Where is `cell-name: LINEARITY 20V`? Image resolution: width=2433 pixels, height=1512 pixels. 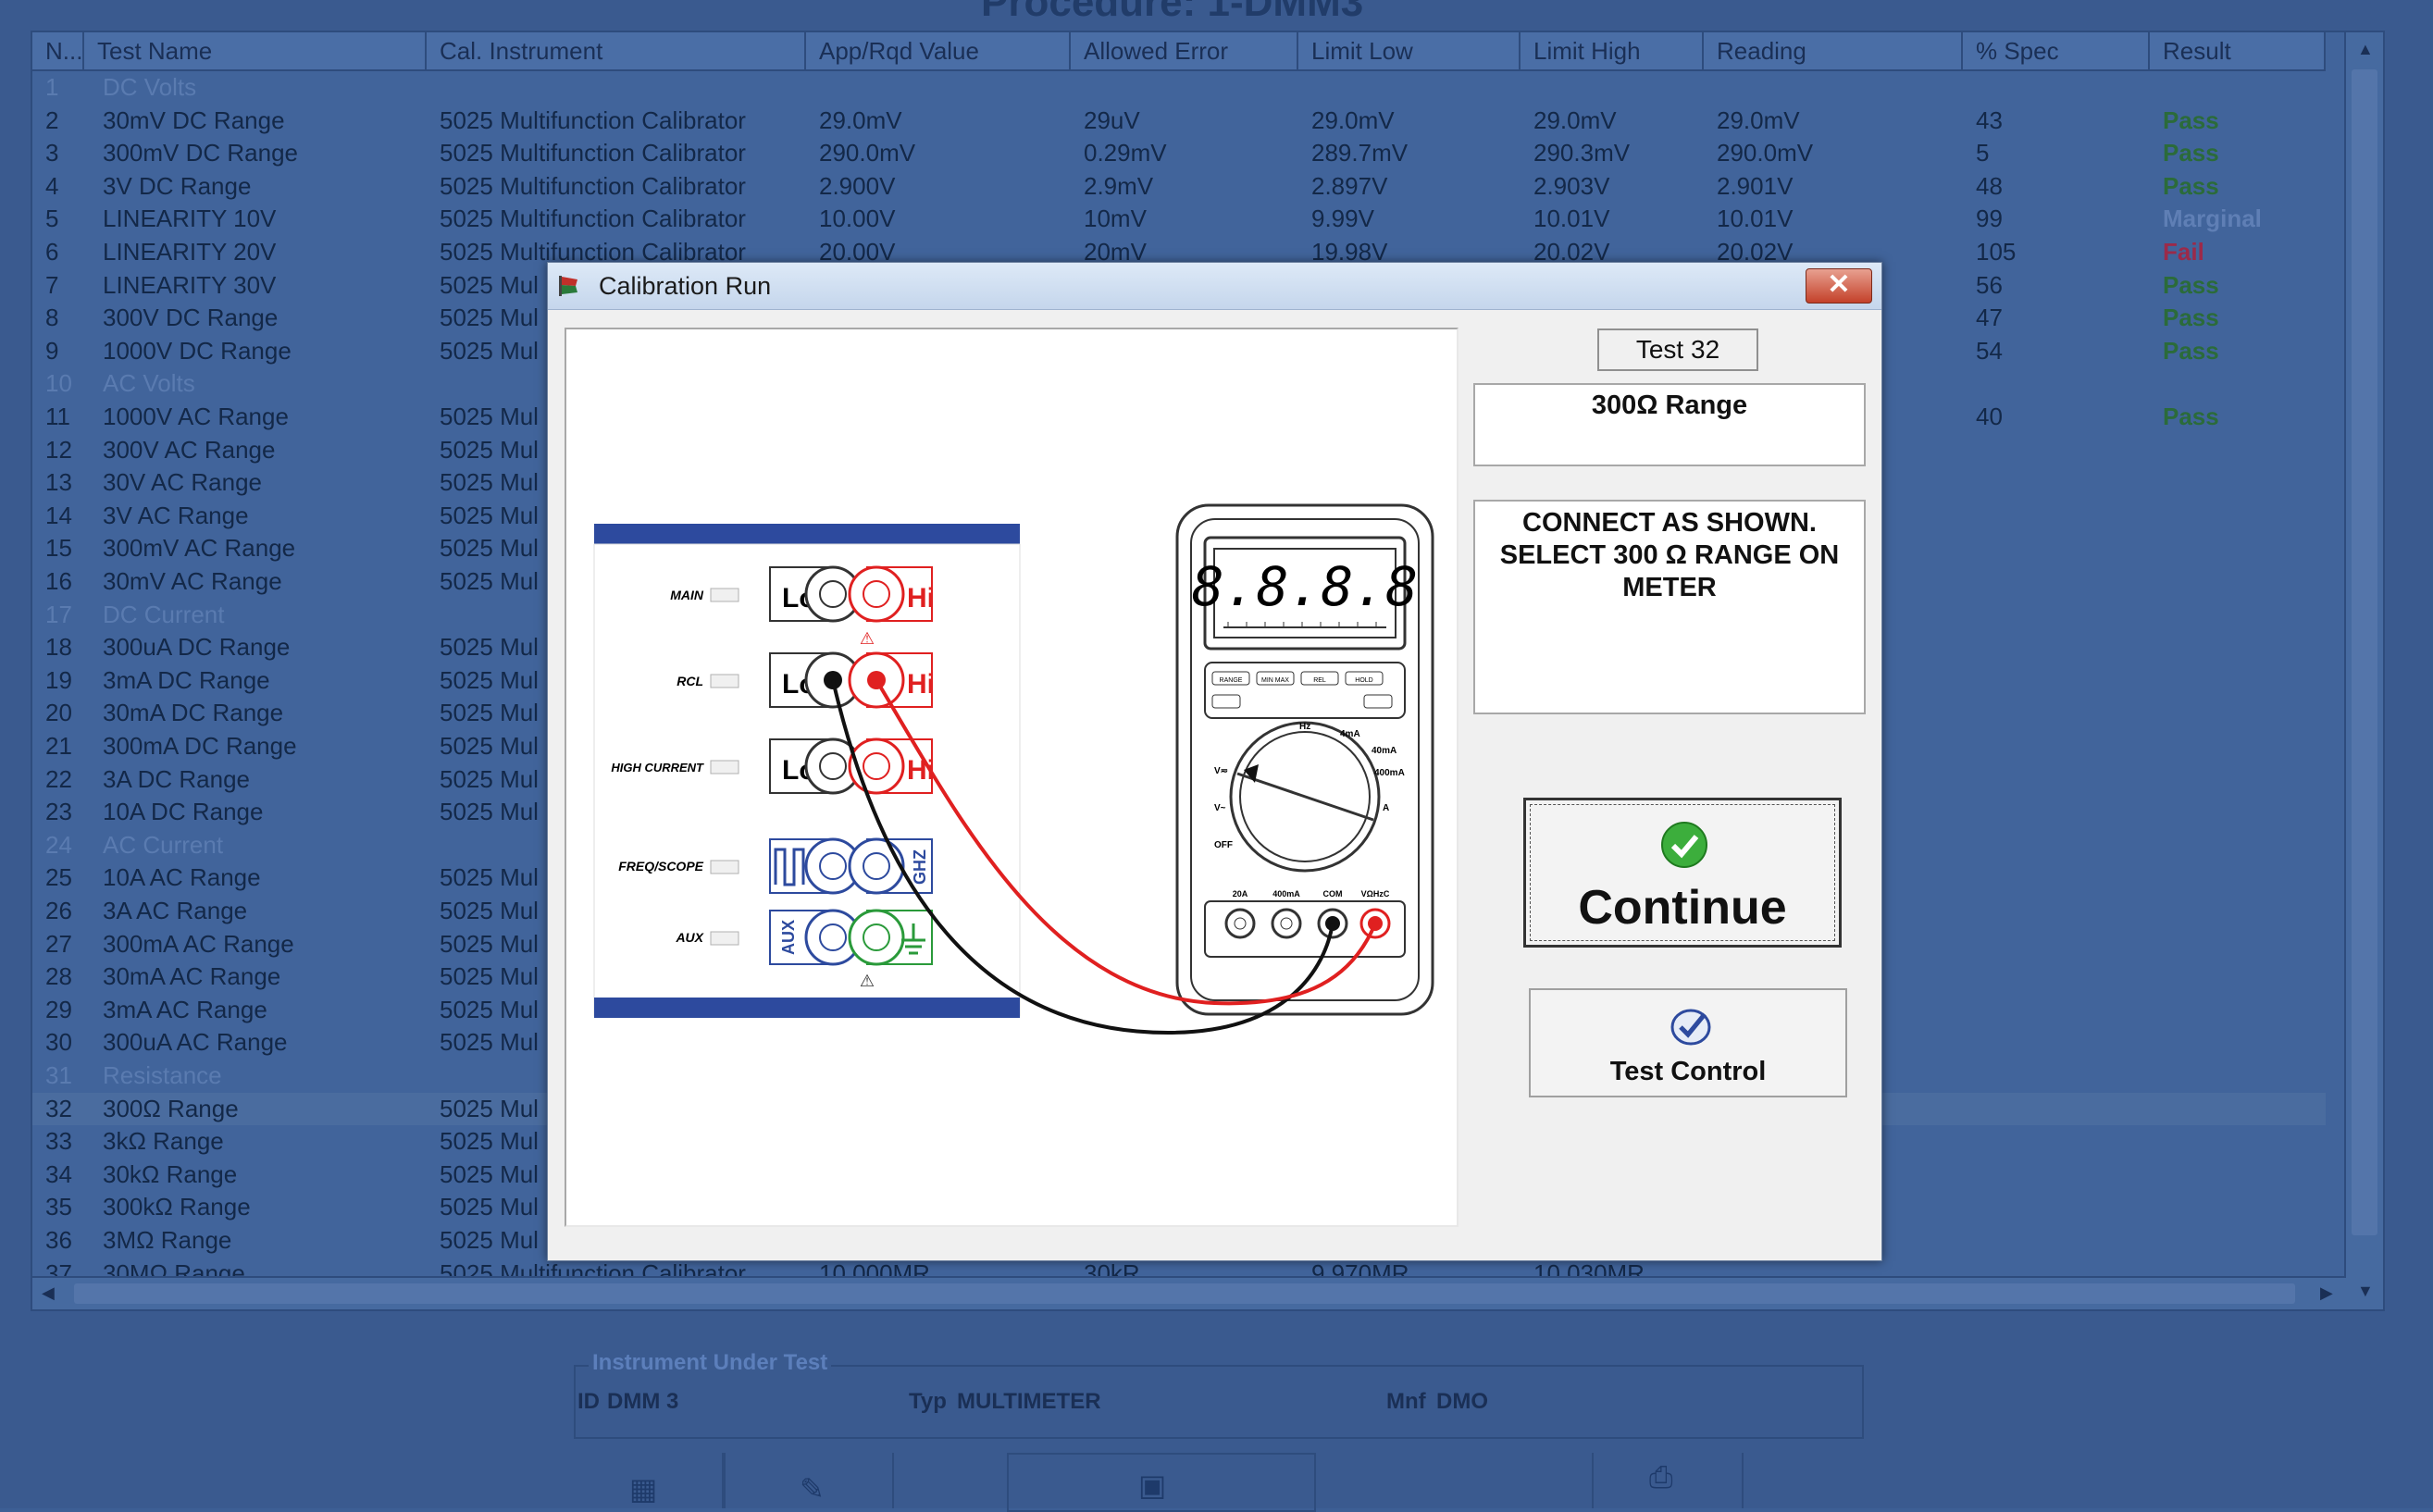 cell-name: LINEARITY 20V is located at coordinates (190, 252).